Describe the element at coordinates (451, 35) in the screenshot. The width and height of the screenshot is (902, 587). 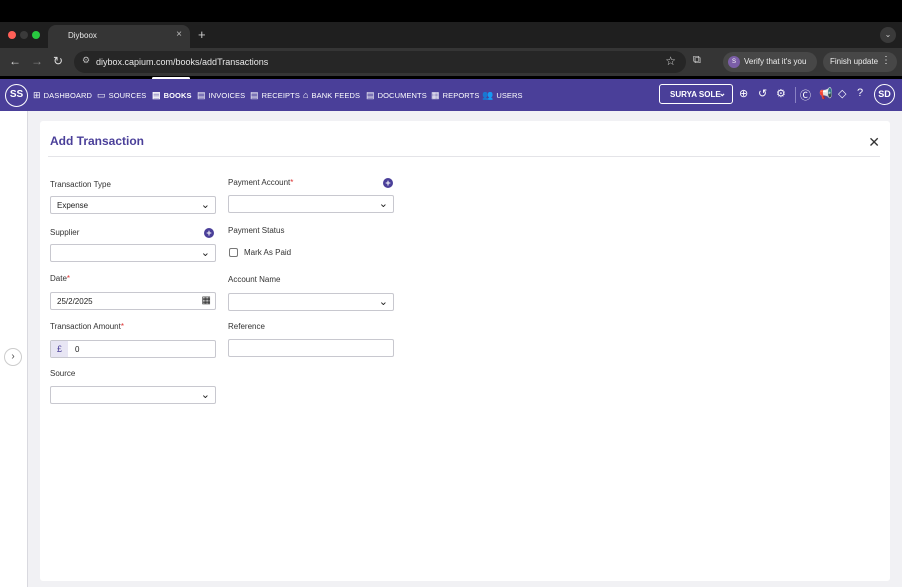
I see `browser-tab-bar: Diyboox × + ⌄` at that location.